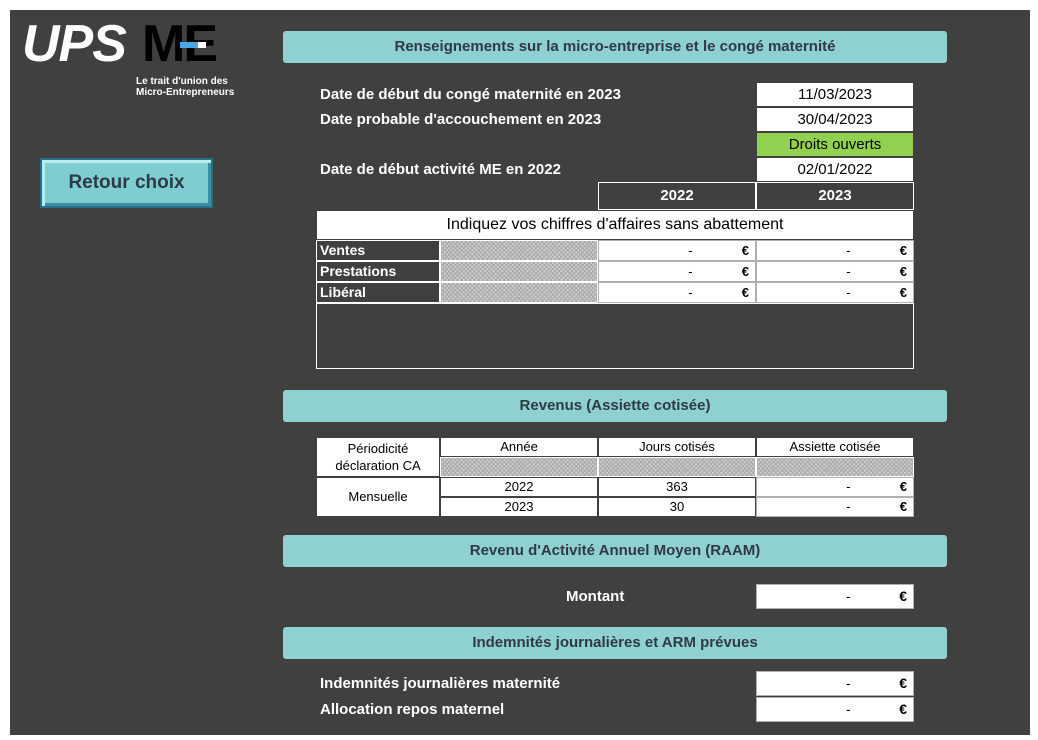 The width and height of the screenshot is (1038, 740). What do you see at coordinates (835, 683) in the screenshot?
I see `ij-value: - €` at bounding box center [835, 683].